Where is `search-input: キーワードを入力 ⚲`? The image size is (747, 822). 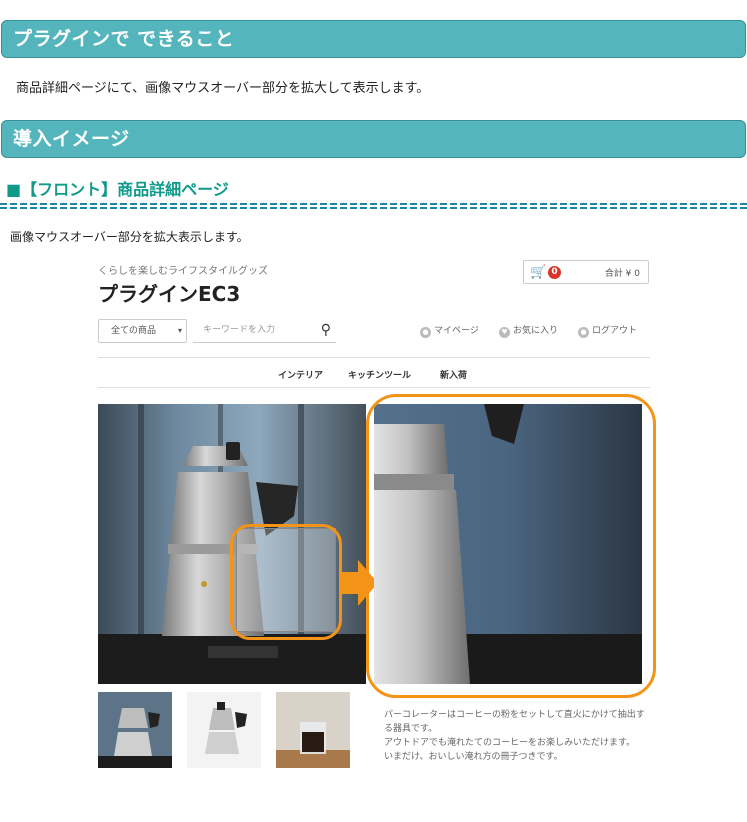 search-input: キーワードを入力 ⚲ is located at coordinates (264, 331).